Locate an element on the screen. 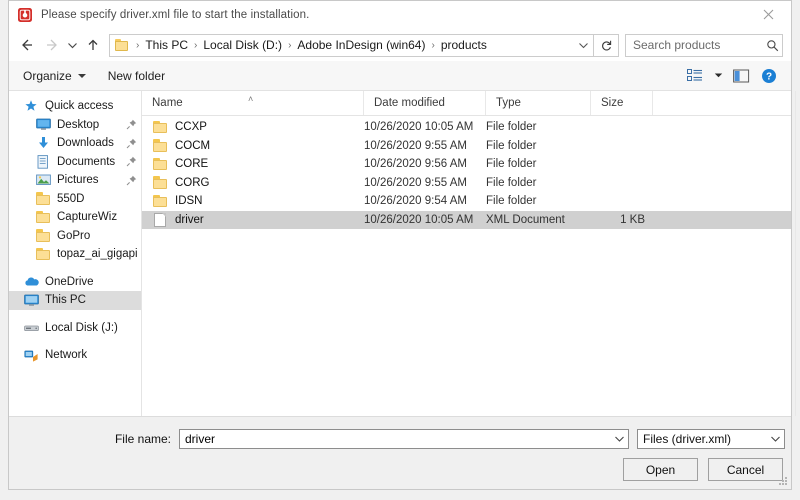 Image resolution: width=800 pixels, height=500 pixels. breadcrumb-item-products: products is located at coordinates (464, 45).